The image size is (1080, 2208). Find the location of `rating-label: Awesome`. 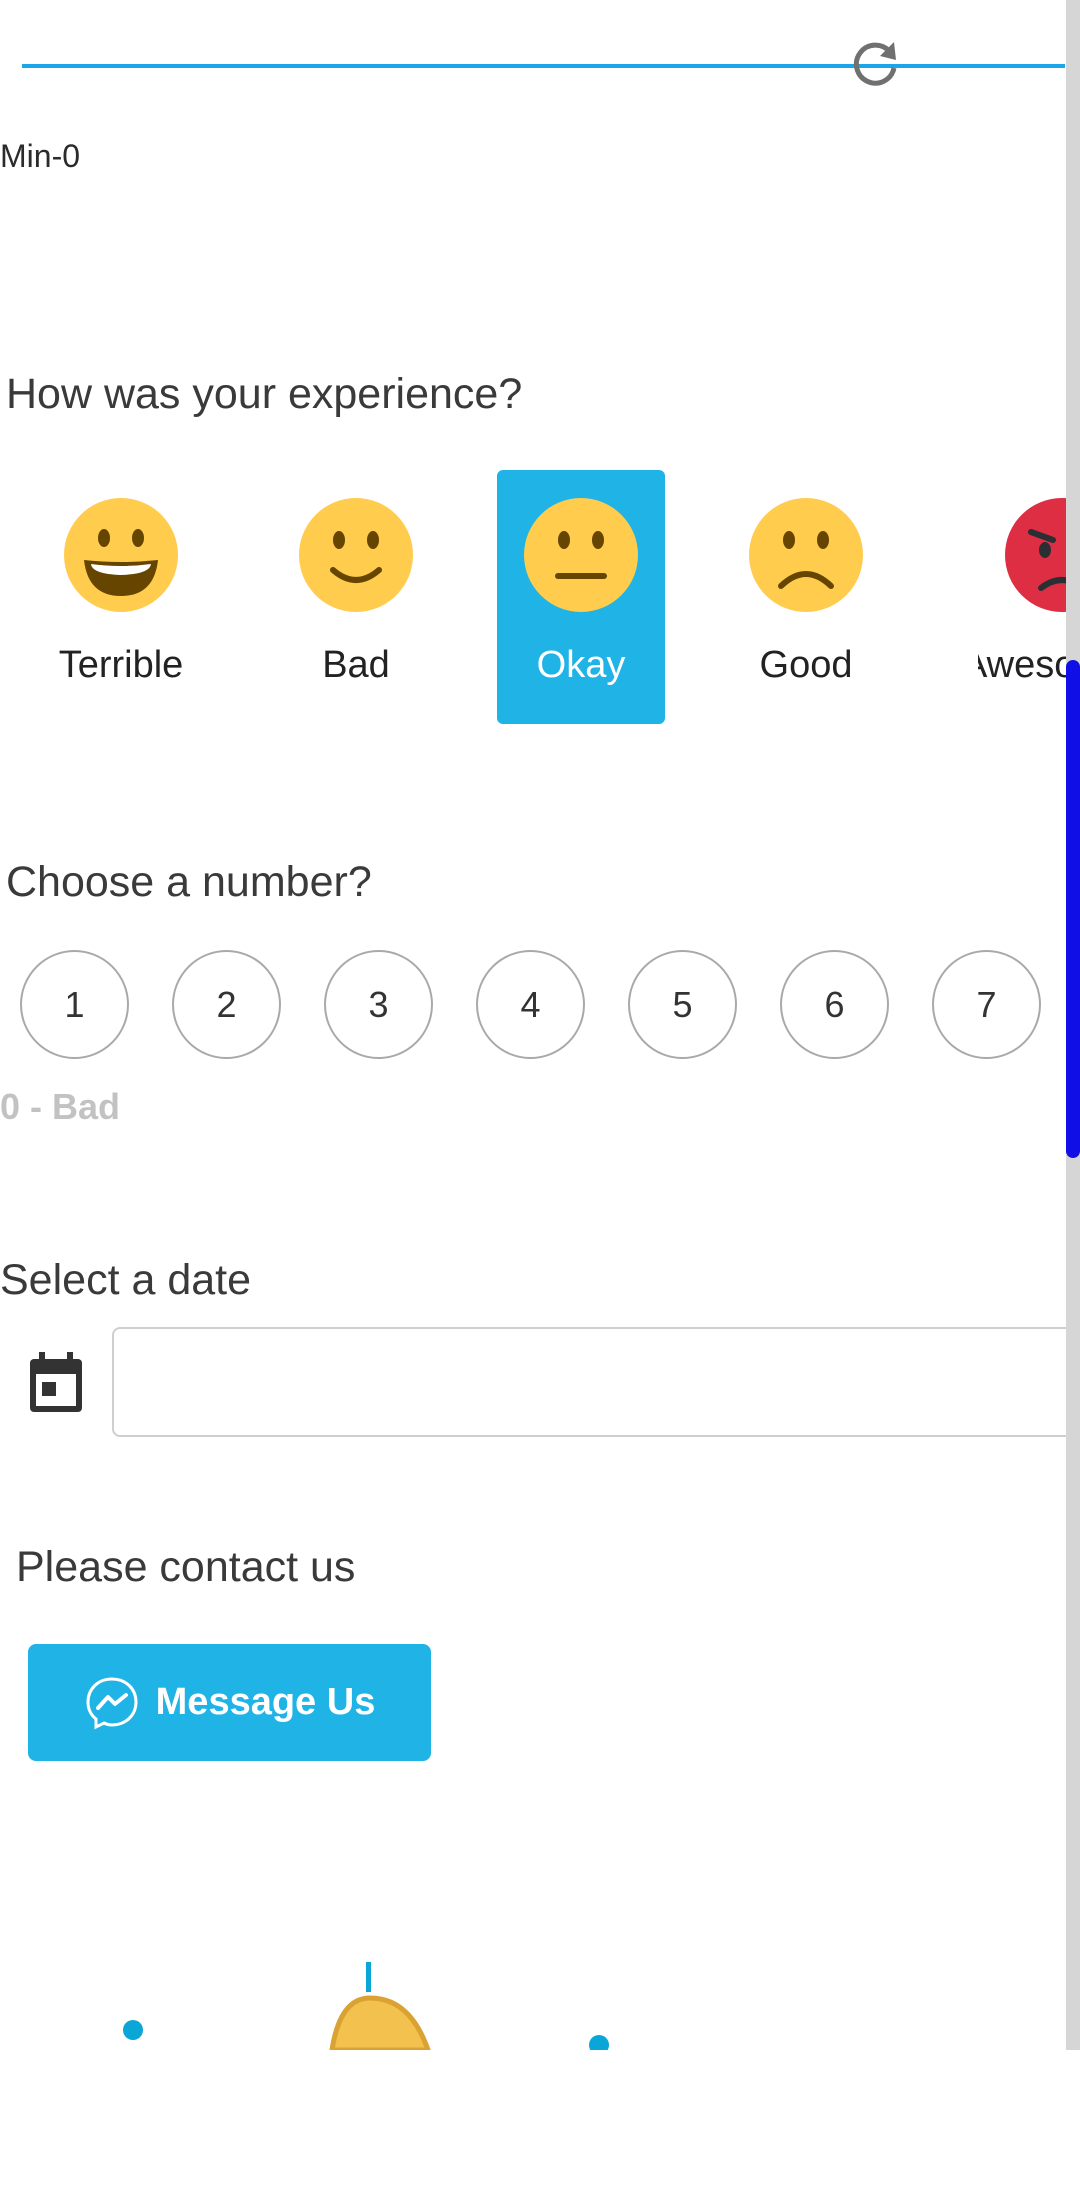

rating-label: Awesome is located at coordinates (1022, 665).